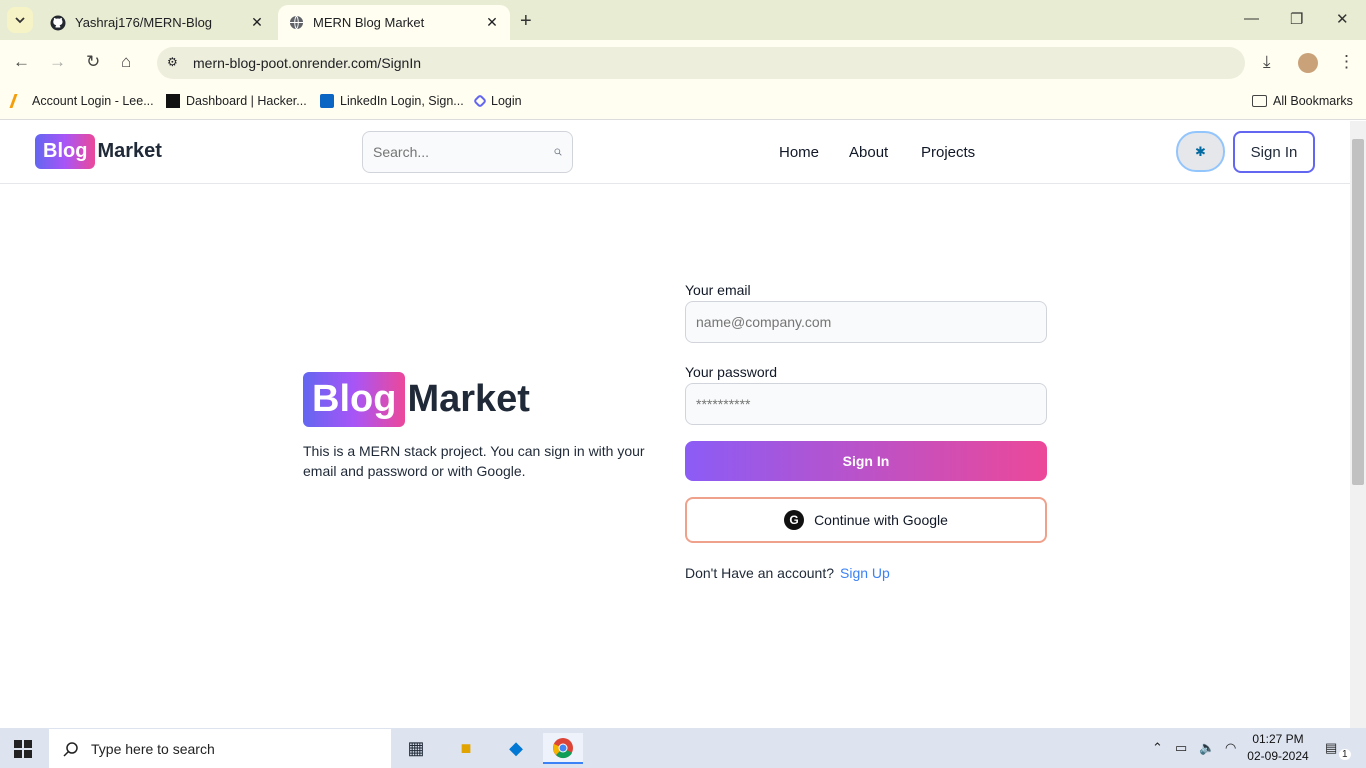 The height and width of the screenshot is (768, 1366). I want to click on menu-icon: ⋮, so click(1346, 62).